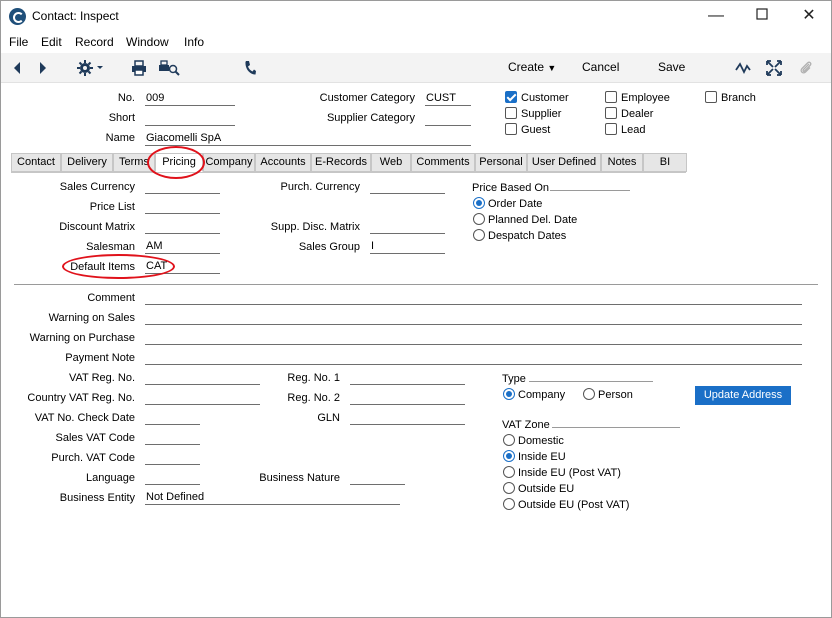 The image size is (832, 618). What do you see at coordinates (611, 97) in the screenshot?
I see `employee-checkbox` at bounding box center [611, 97].